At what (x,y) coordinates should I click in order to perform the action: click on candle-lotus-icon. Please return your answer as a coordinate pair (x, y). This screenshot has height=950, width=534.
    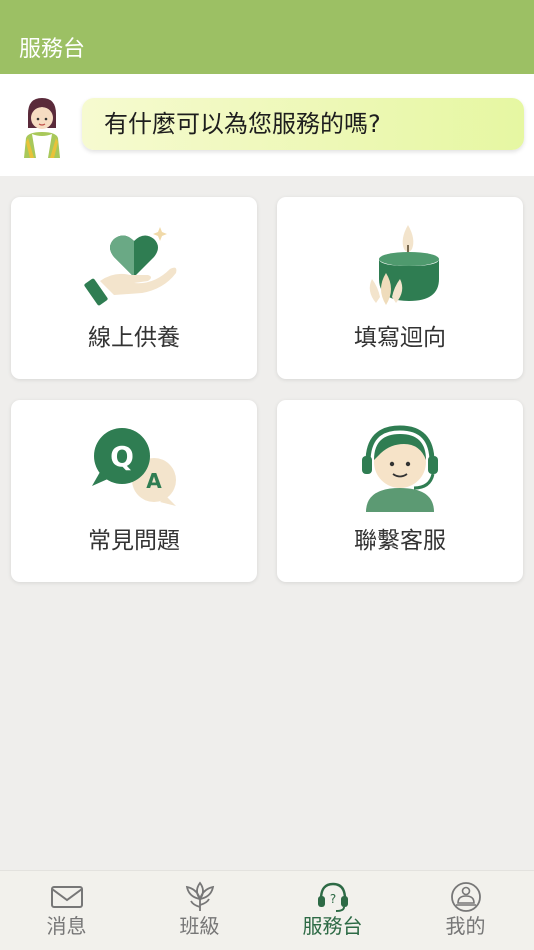
    Looking at the image, I should click on (404, 265).